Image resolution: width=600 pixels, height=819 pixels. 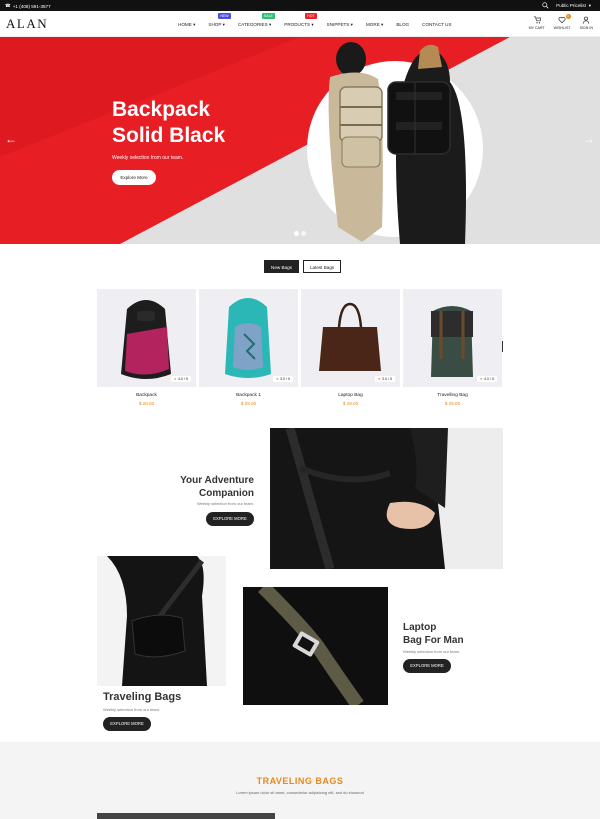 I want to click on header-actions: MY CART 0 WISHLIST SIGN IN, so click(x=561, y=22).